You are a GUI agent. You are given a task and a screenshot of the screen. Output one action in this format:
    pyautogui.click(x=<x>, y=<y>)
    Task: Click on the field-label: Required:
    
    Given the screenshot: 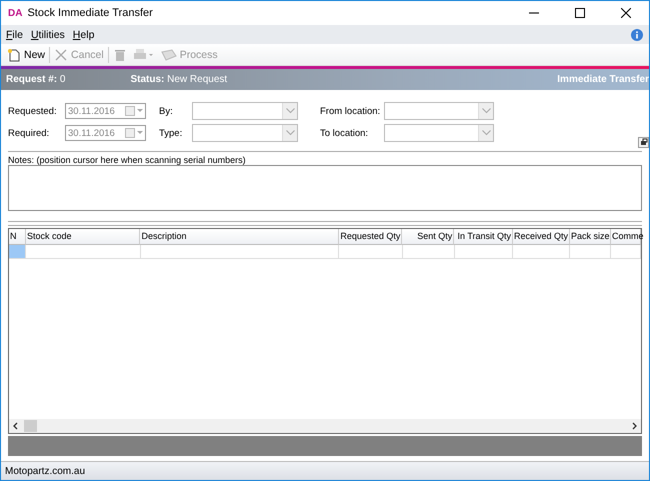 What is the action you would take?
    pyautogui.click(x=29, y=133)
    